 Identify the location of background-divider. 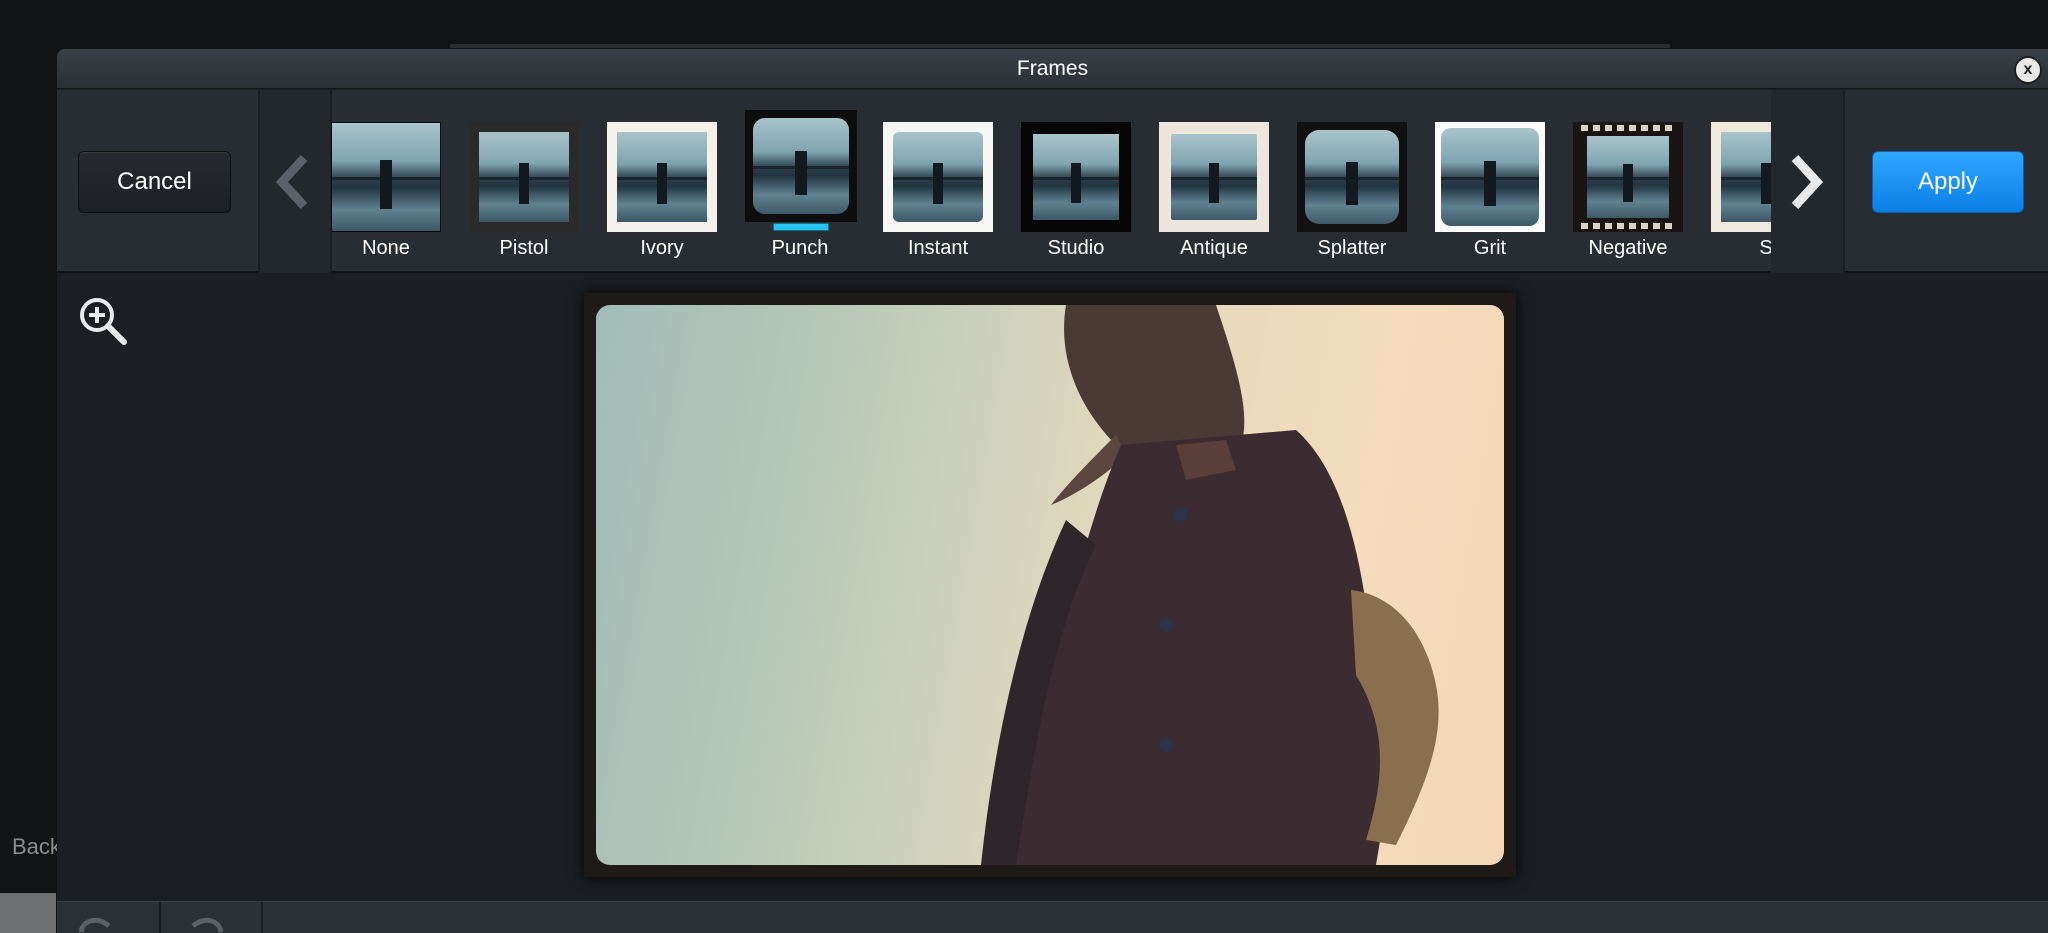
(1060, 46).